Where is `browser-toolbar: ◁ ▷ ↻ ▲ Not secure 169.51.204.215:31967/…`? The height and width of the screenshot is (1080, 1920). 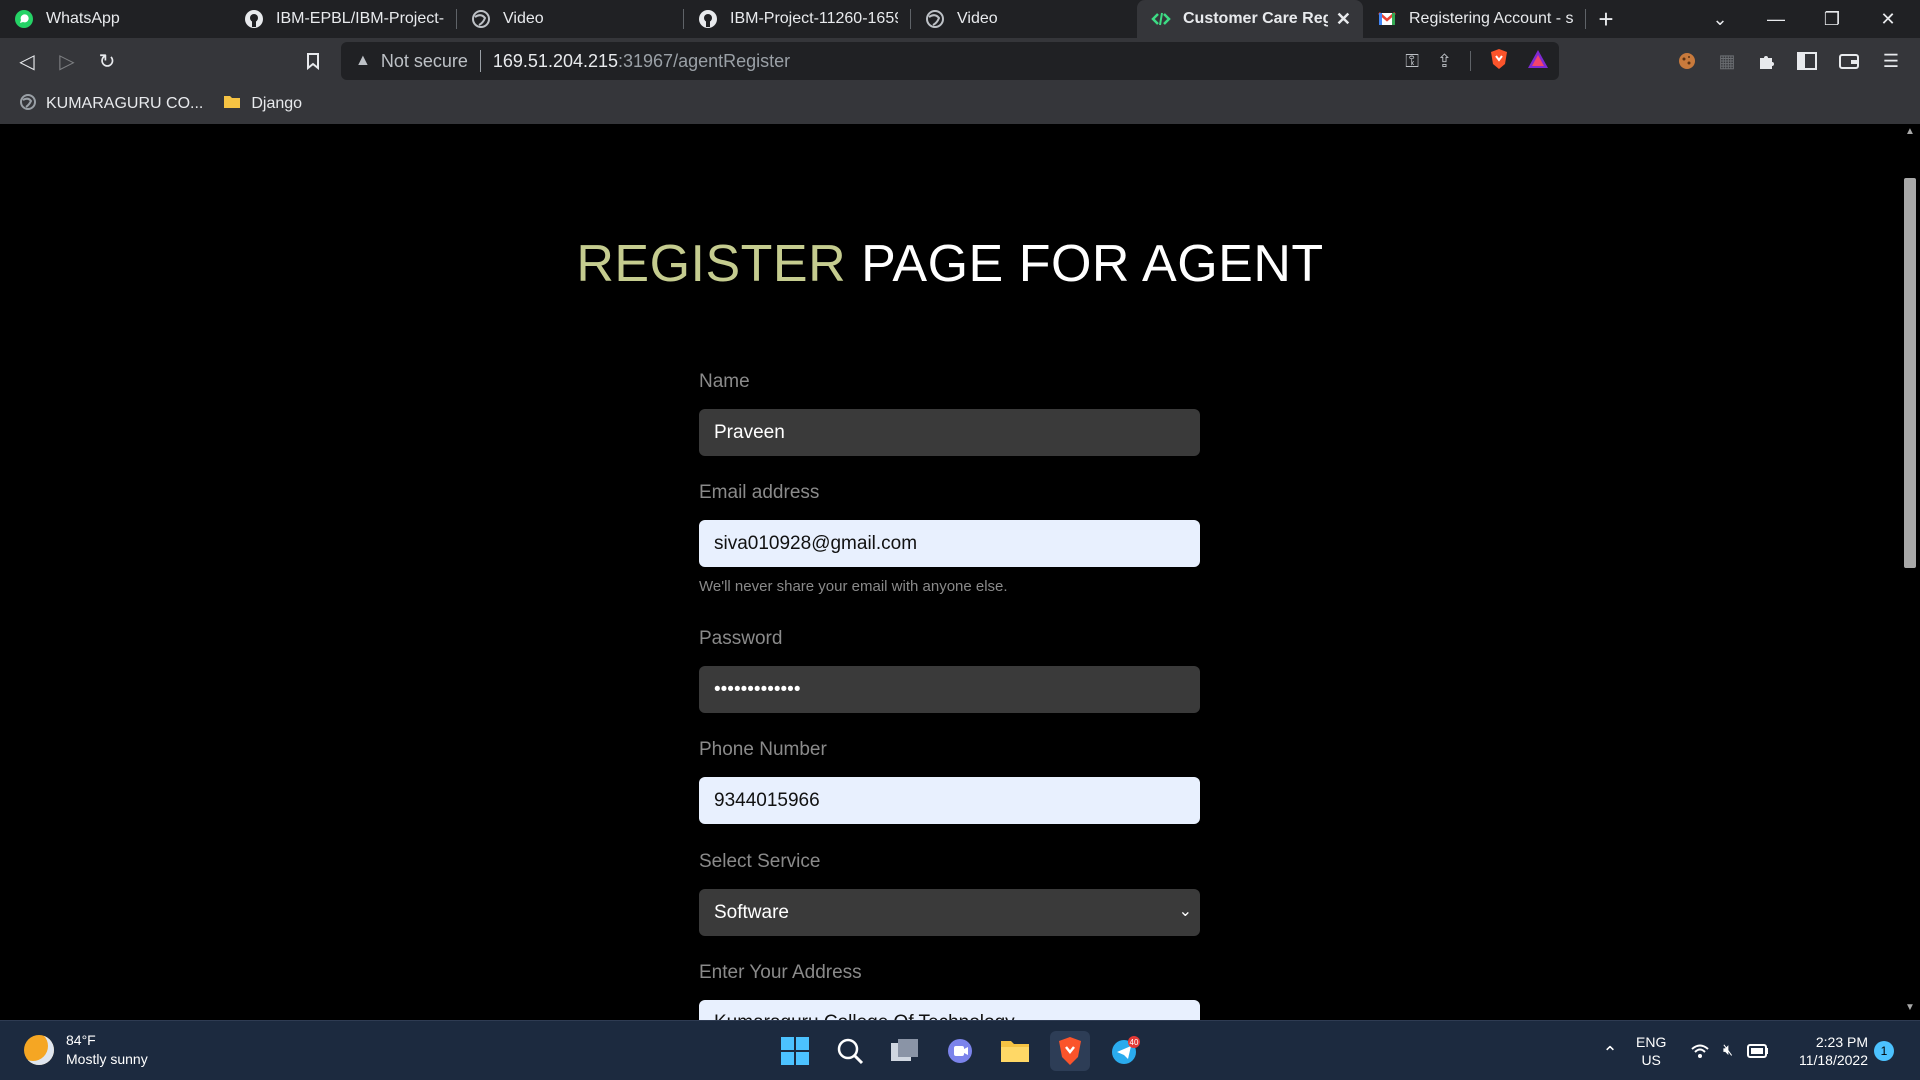 browser-toolbar: ◁ ▷ ↻ ▲ Not secure 169.51.204.215:31967/… is located at coordinates (960, 61).